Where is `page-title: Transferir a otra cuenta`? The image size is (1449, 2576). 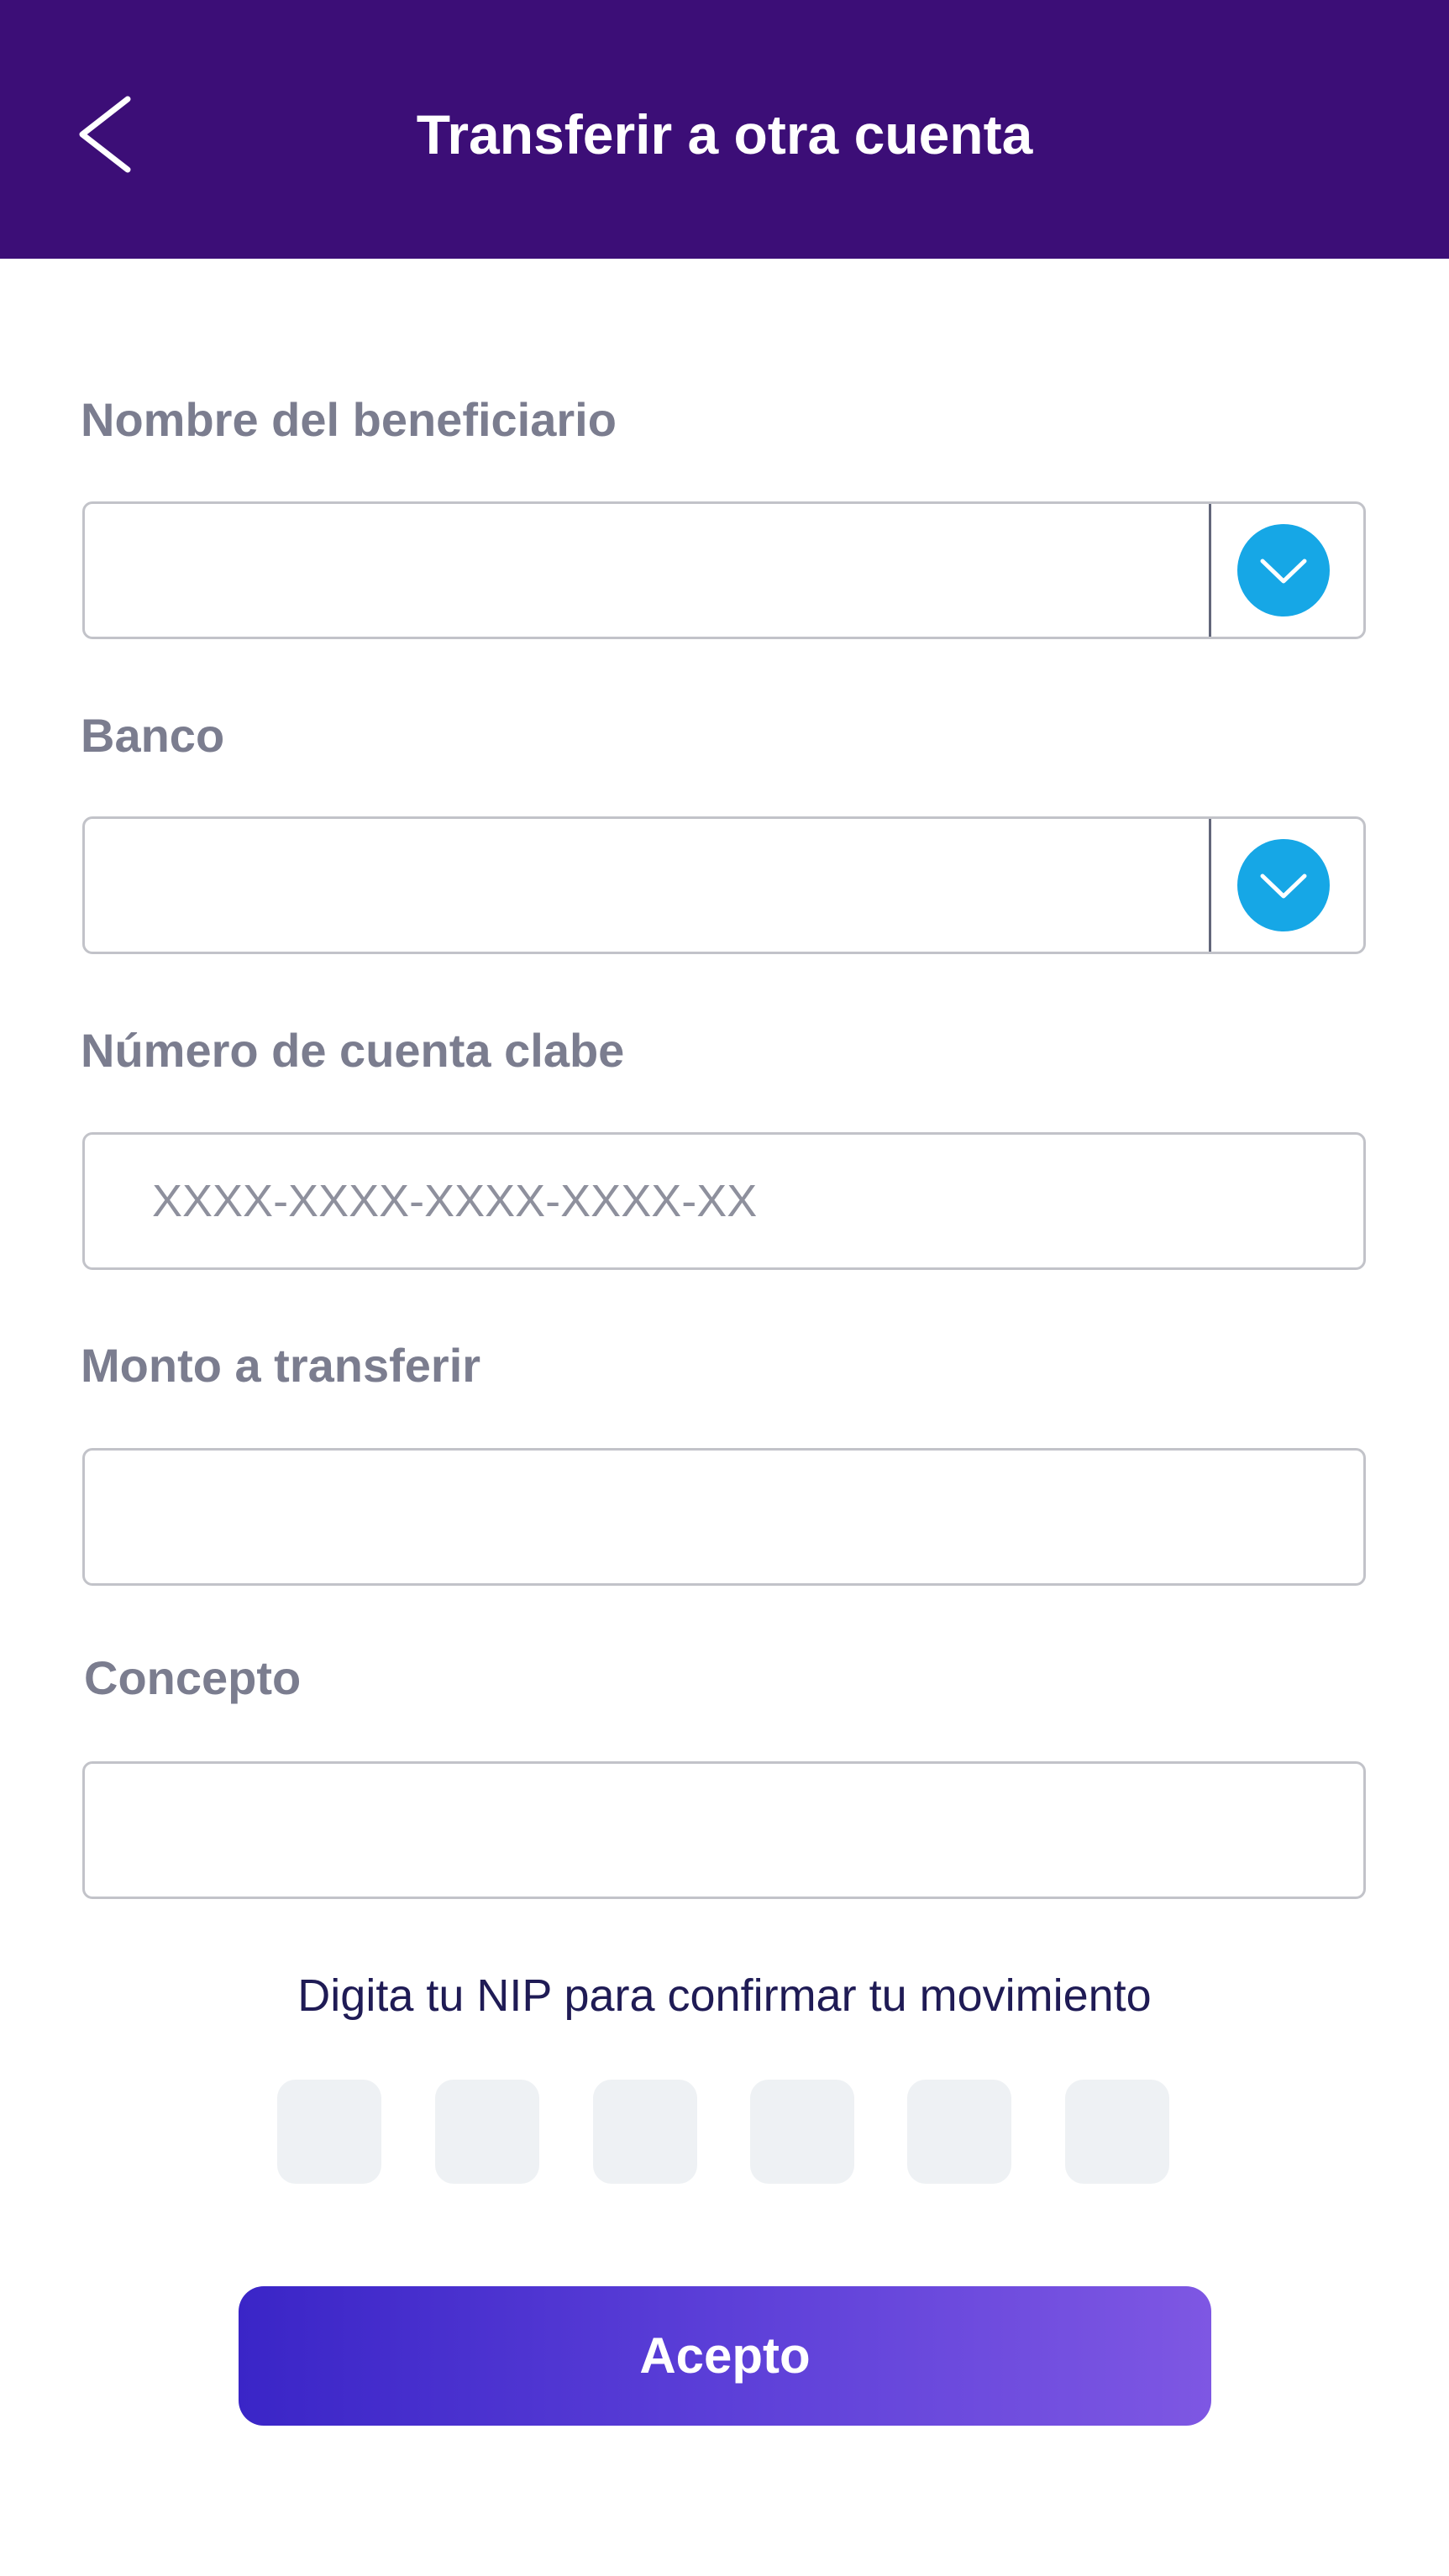 page-title: Transferir a otra cuenta is located at coordinates (724, 134).